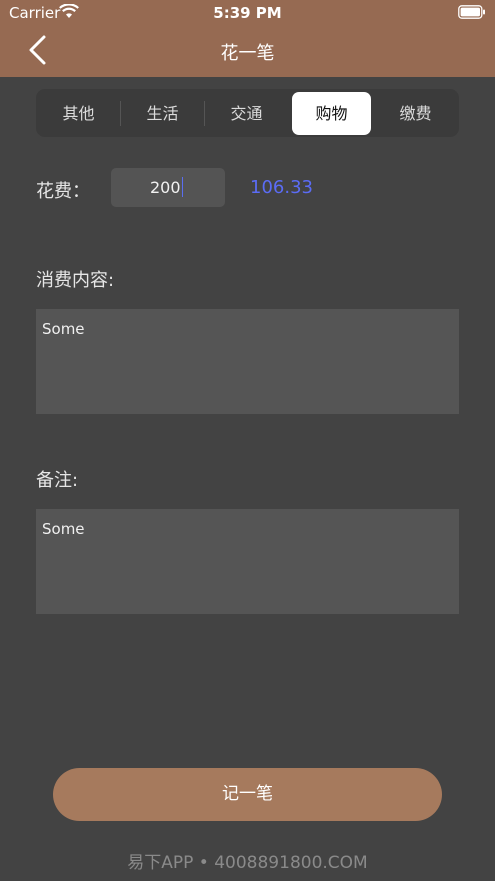  Describe the element at coordinates (57, 480) in the screenshot. I see `note-label: 备注:` at that location.